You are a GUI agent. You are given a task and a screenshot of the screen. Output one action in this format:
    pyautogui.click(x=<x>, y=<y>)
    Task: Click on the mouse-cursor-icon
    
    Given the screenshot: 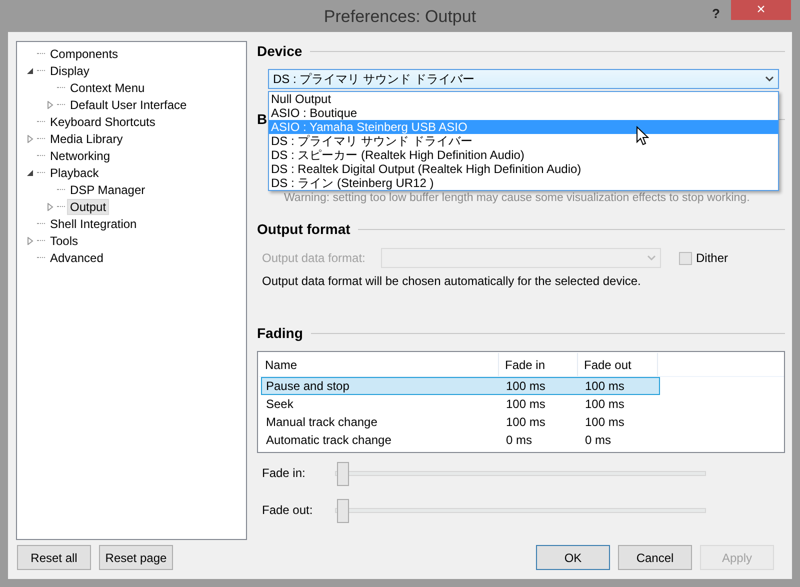 What is the action you would take?
    pyautogui.click(x=642, y=136)
    